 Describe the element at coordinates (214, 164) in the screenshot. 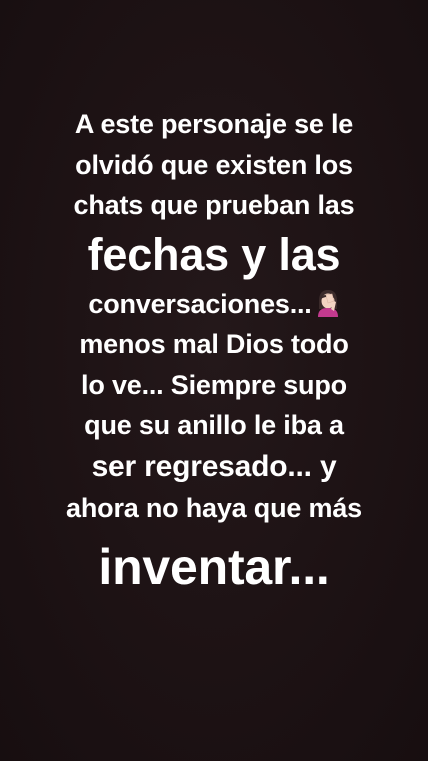

I see `story-line-2: olvidó que existen los` at that location.